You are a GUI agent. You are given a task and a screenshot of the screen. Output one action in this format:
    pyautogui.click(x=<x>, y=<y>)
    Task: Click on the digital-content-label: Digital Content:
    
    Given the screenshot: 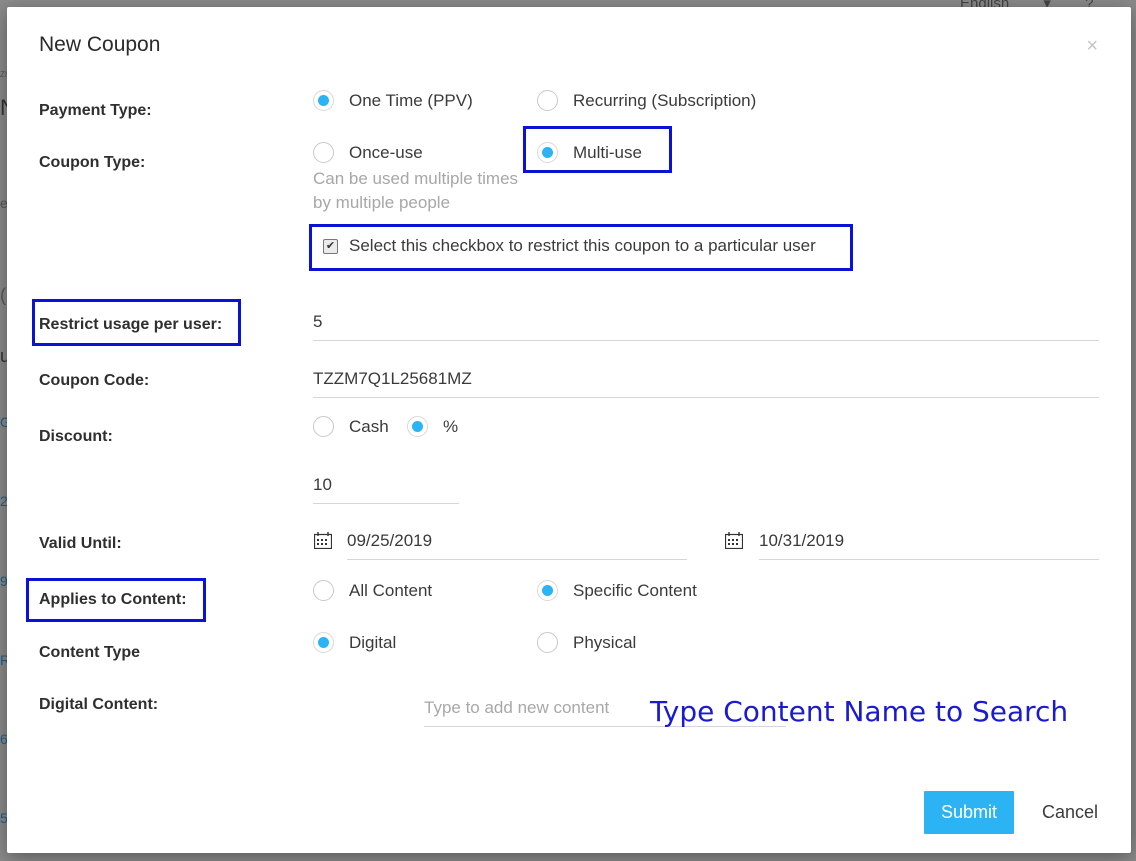 What is the action you would take?
    pyautogui.click(x=99, y=704)
    